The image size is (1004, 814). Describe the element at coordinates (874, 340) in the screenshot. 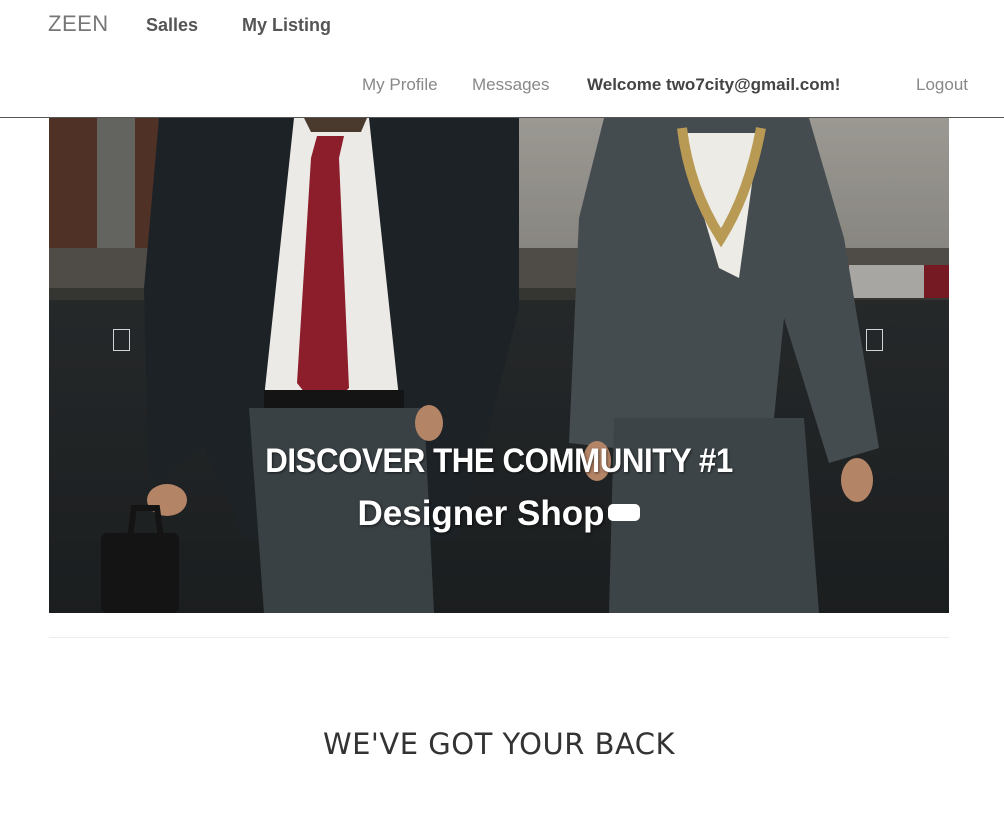

I see `carousel-next-square-outline-icon` at that location.